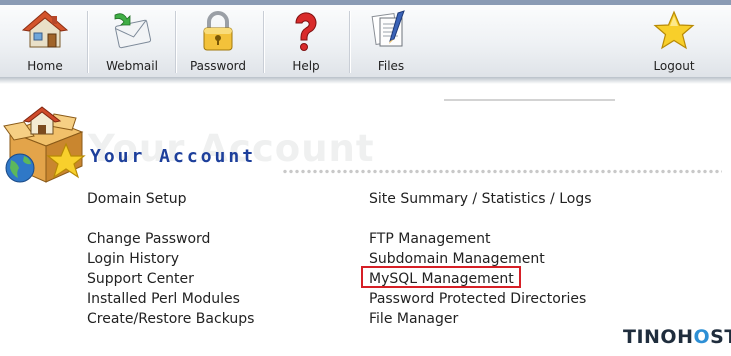  I want to click on toolbar-password-button: Password, so click(218, 43).